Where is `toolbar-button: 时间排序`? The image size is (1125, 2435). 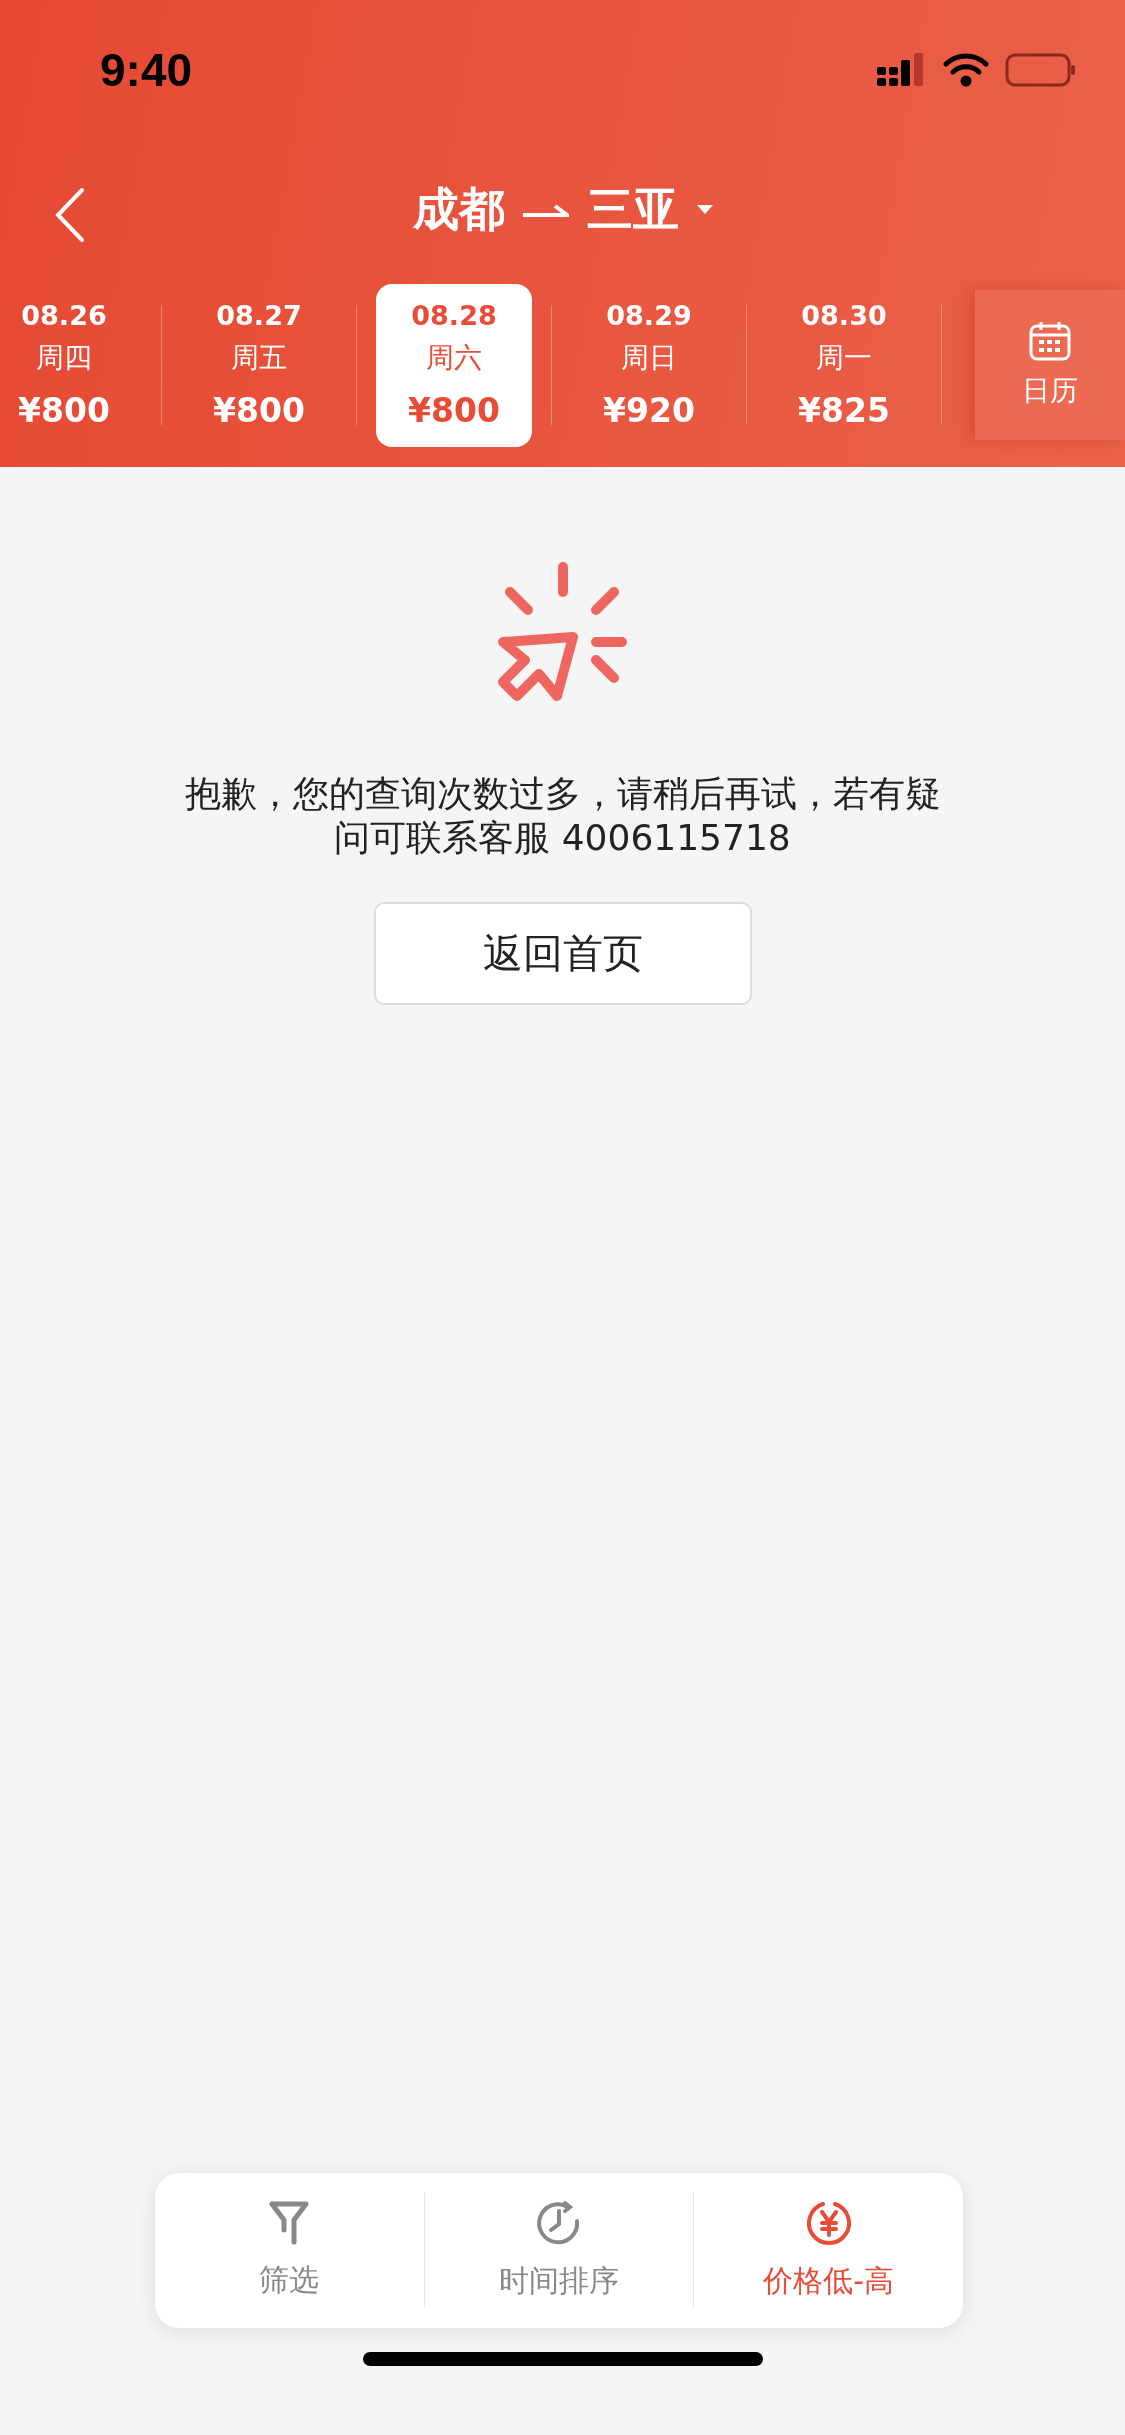
toolbar-button: 时间排序 is located at coordinates (559, 2250).